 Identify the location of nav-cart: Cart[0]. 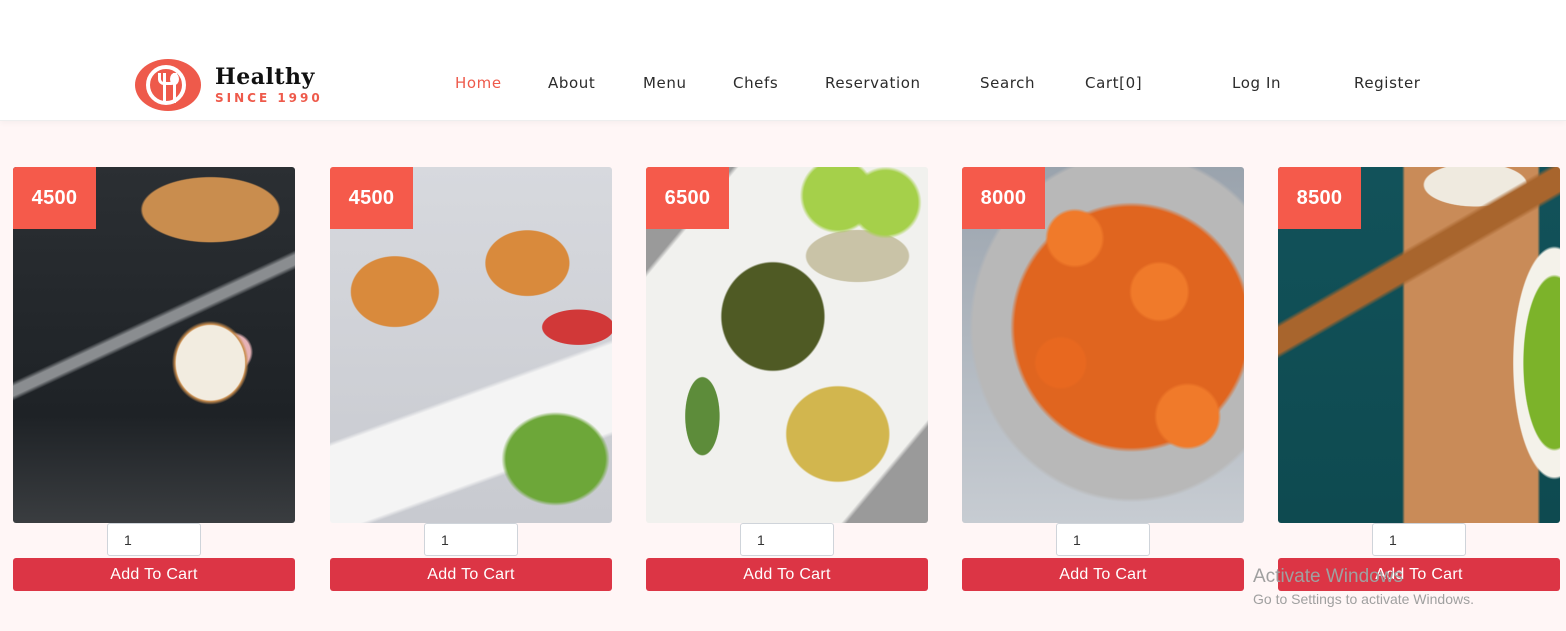
(1113, 83).